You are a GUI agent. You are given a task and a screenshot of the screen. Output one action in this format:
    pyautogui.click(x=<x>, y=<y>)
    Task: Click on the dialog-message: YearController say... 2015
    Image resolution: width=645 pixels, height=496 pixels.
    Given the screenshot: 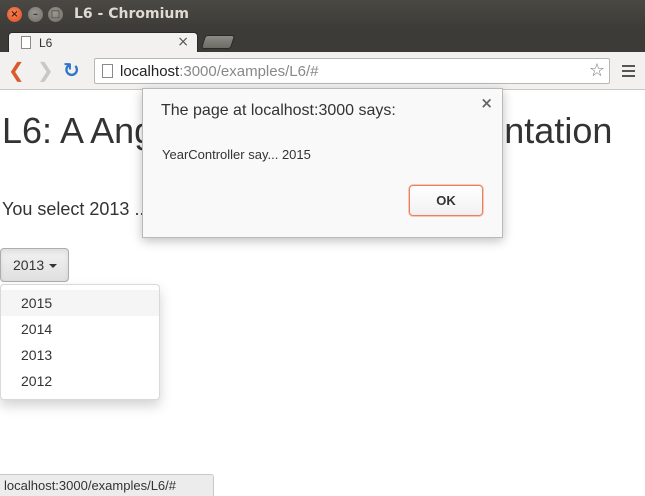 What is the action you would take?
    pyautogui.click(x=236, y=154)
    